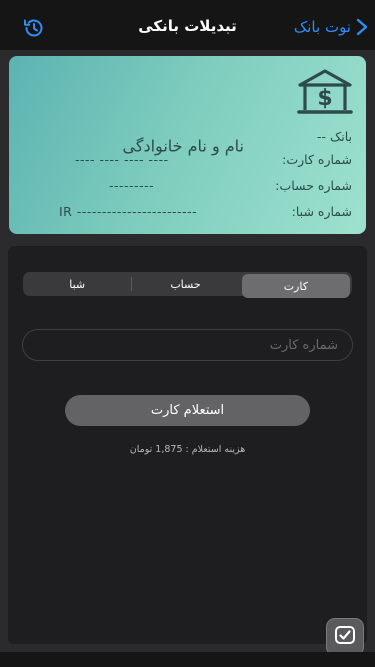 This screenshot has width=375, height=667. I want to click on card-number-value: ---- ---- ---- ----, so click(122, 159).